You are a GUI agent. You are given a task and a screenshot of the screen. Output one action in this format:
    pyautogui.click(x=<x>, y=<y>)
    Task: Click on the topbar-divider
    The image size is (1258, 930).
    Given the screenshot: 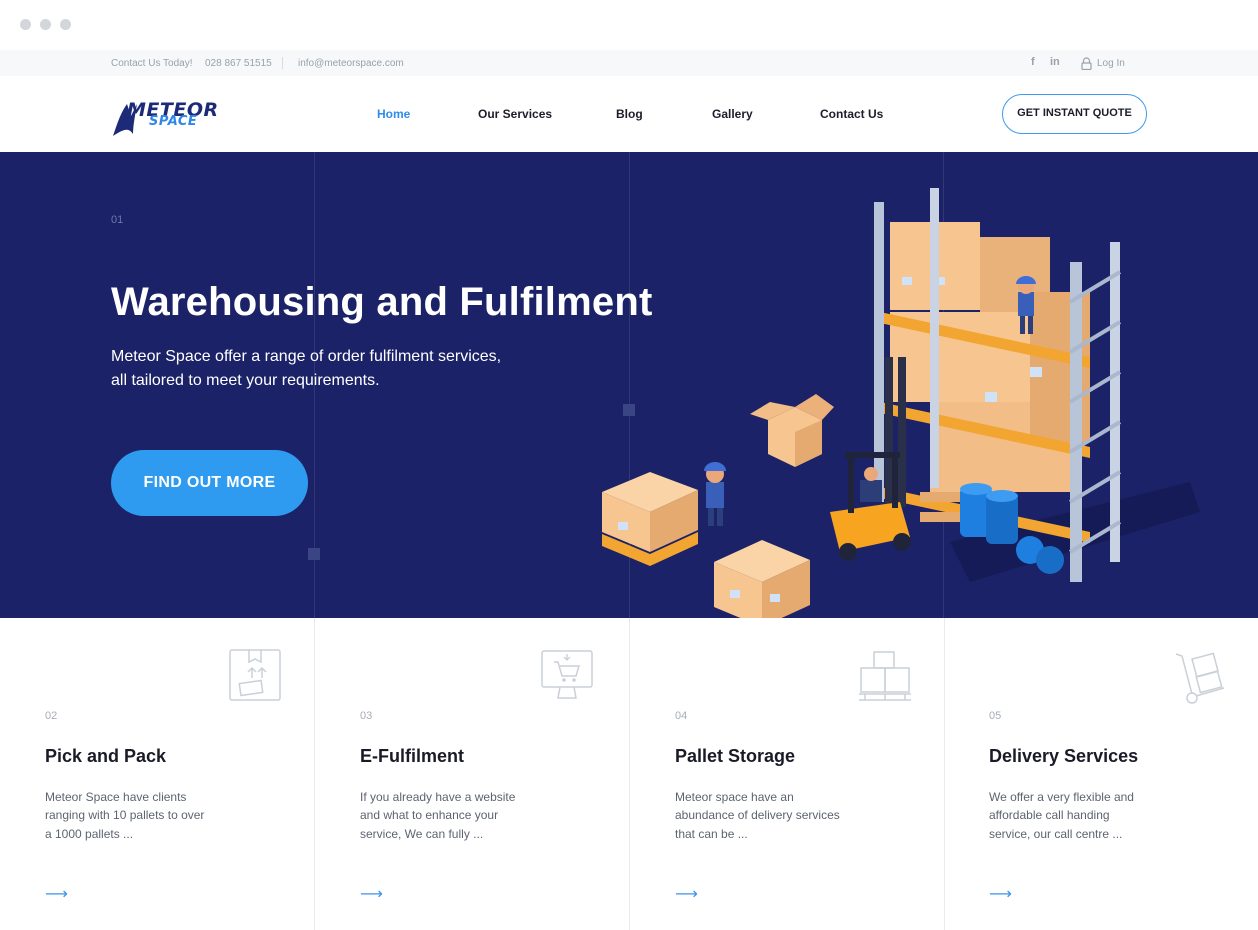 What is the action you would take?
    pyautogui.click(x=282, y=63)
    